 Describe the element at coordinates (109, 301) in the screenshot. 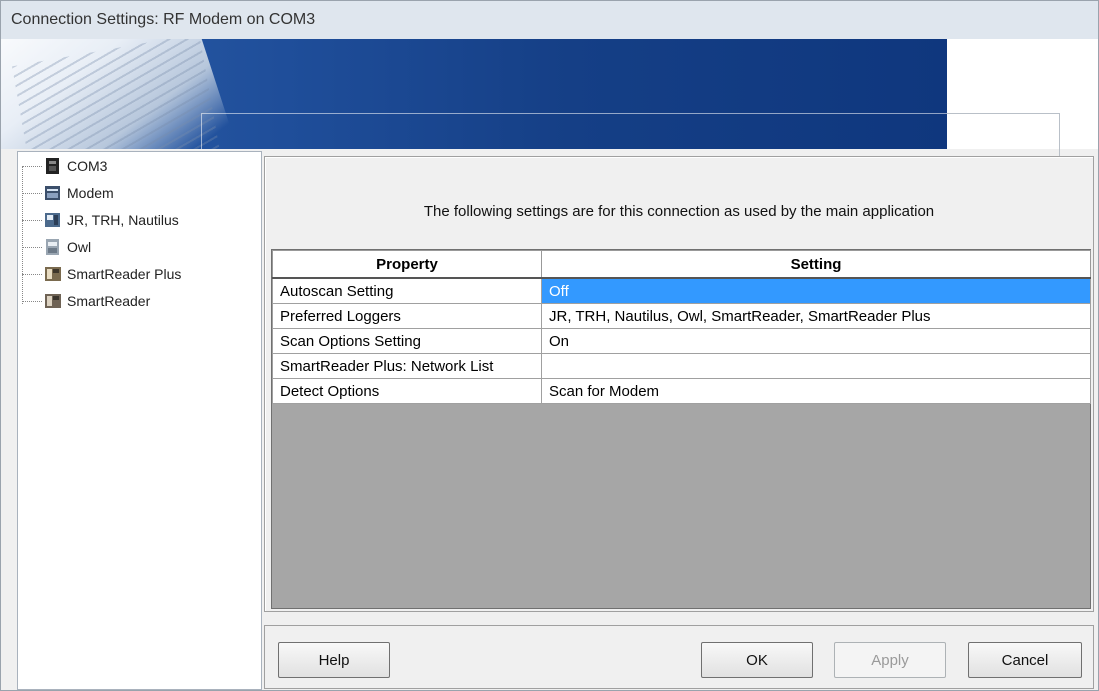

I see `tree-item-label: SmartReader` at that location.